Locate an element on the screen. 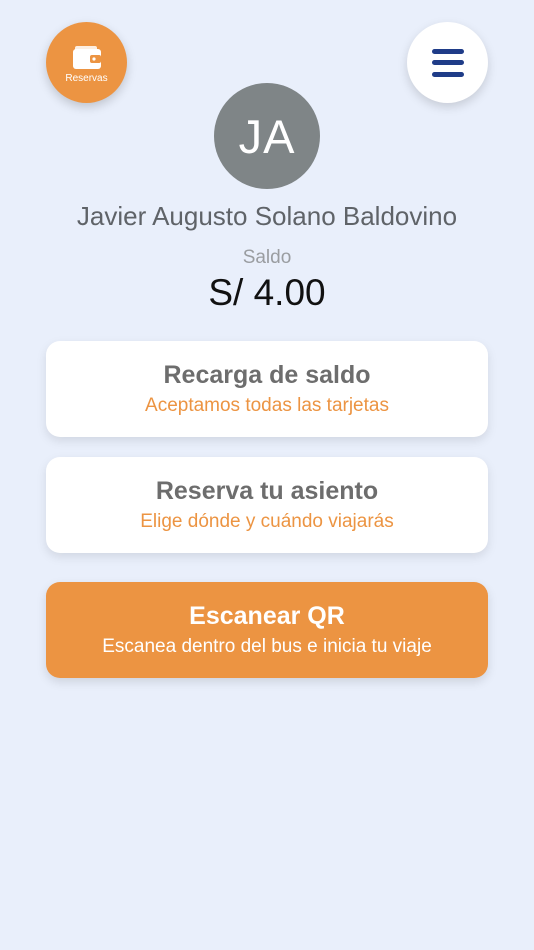  scan-qr-title: Escanear QR is located at coordinates (267, 616).